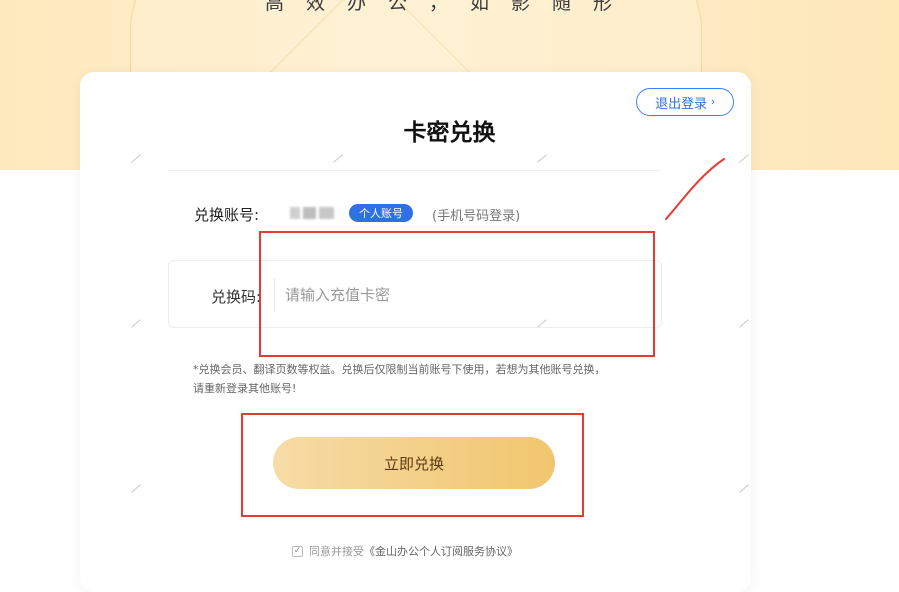 The image size is (899, 592). What do you see at coordinates (399, 369) in the screenshot?
I see `notice-line: *兑换会员、翻译页数等权益。兑换后仅限制当前账号下使用，若想为其他账号兑换，` at bounding box center [399, 369].